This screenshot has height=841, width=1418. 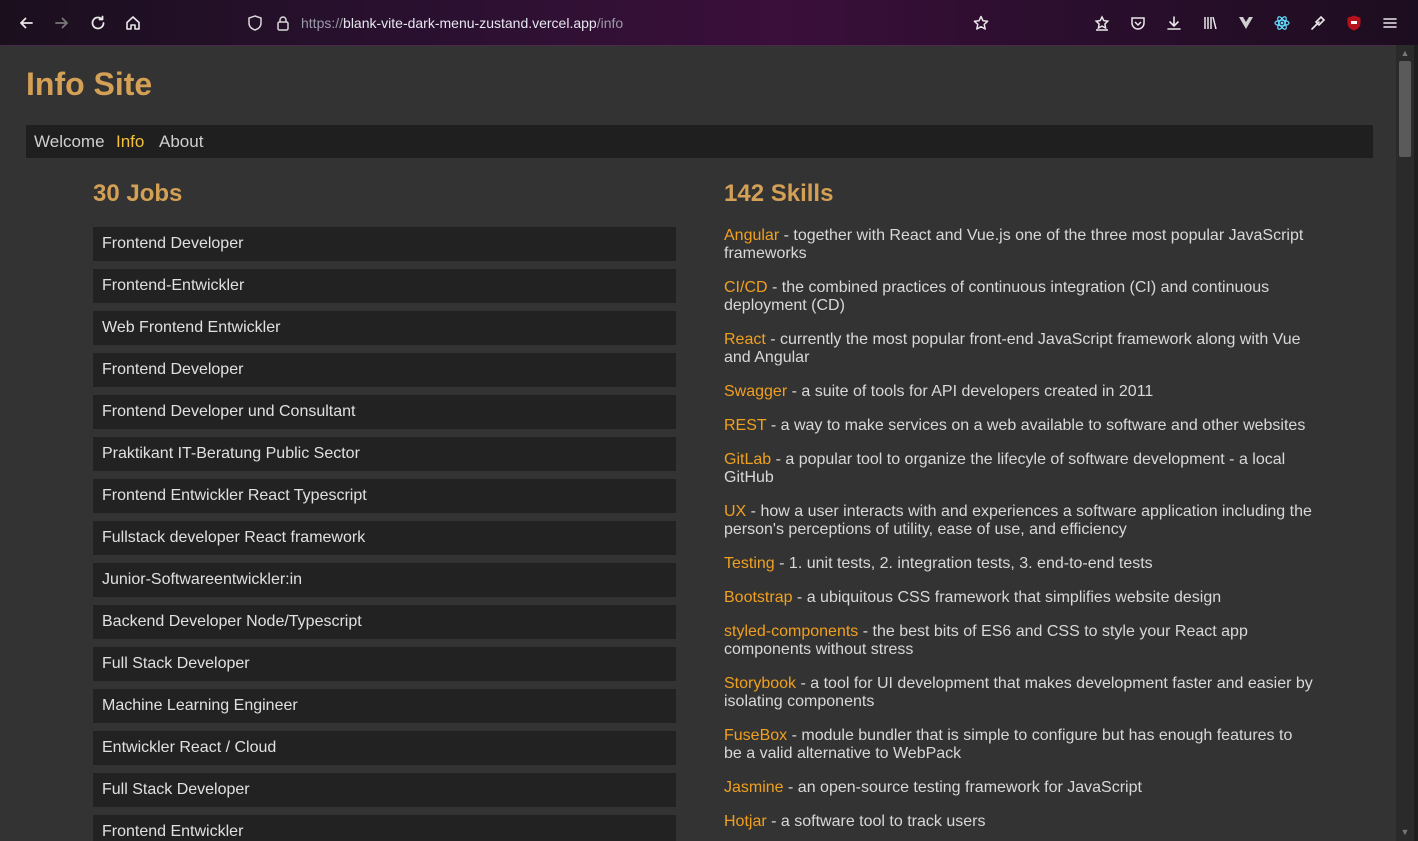 I want to click on job-item: Entwickler React / Cloud, so click(x=384, y=748).